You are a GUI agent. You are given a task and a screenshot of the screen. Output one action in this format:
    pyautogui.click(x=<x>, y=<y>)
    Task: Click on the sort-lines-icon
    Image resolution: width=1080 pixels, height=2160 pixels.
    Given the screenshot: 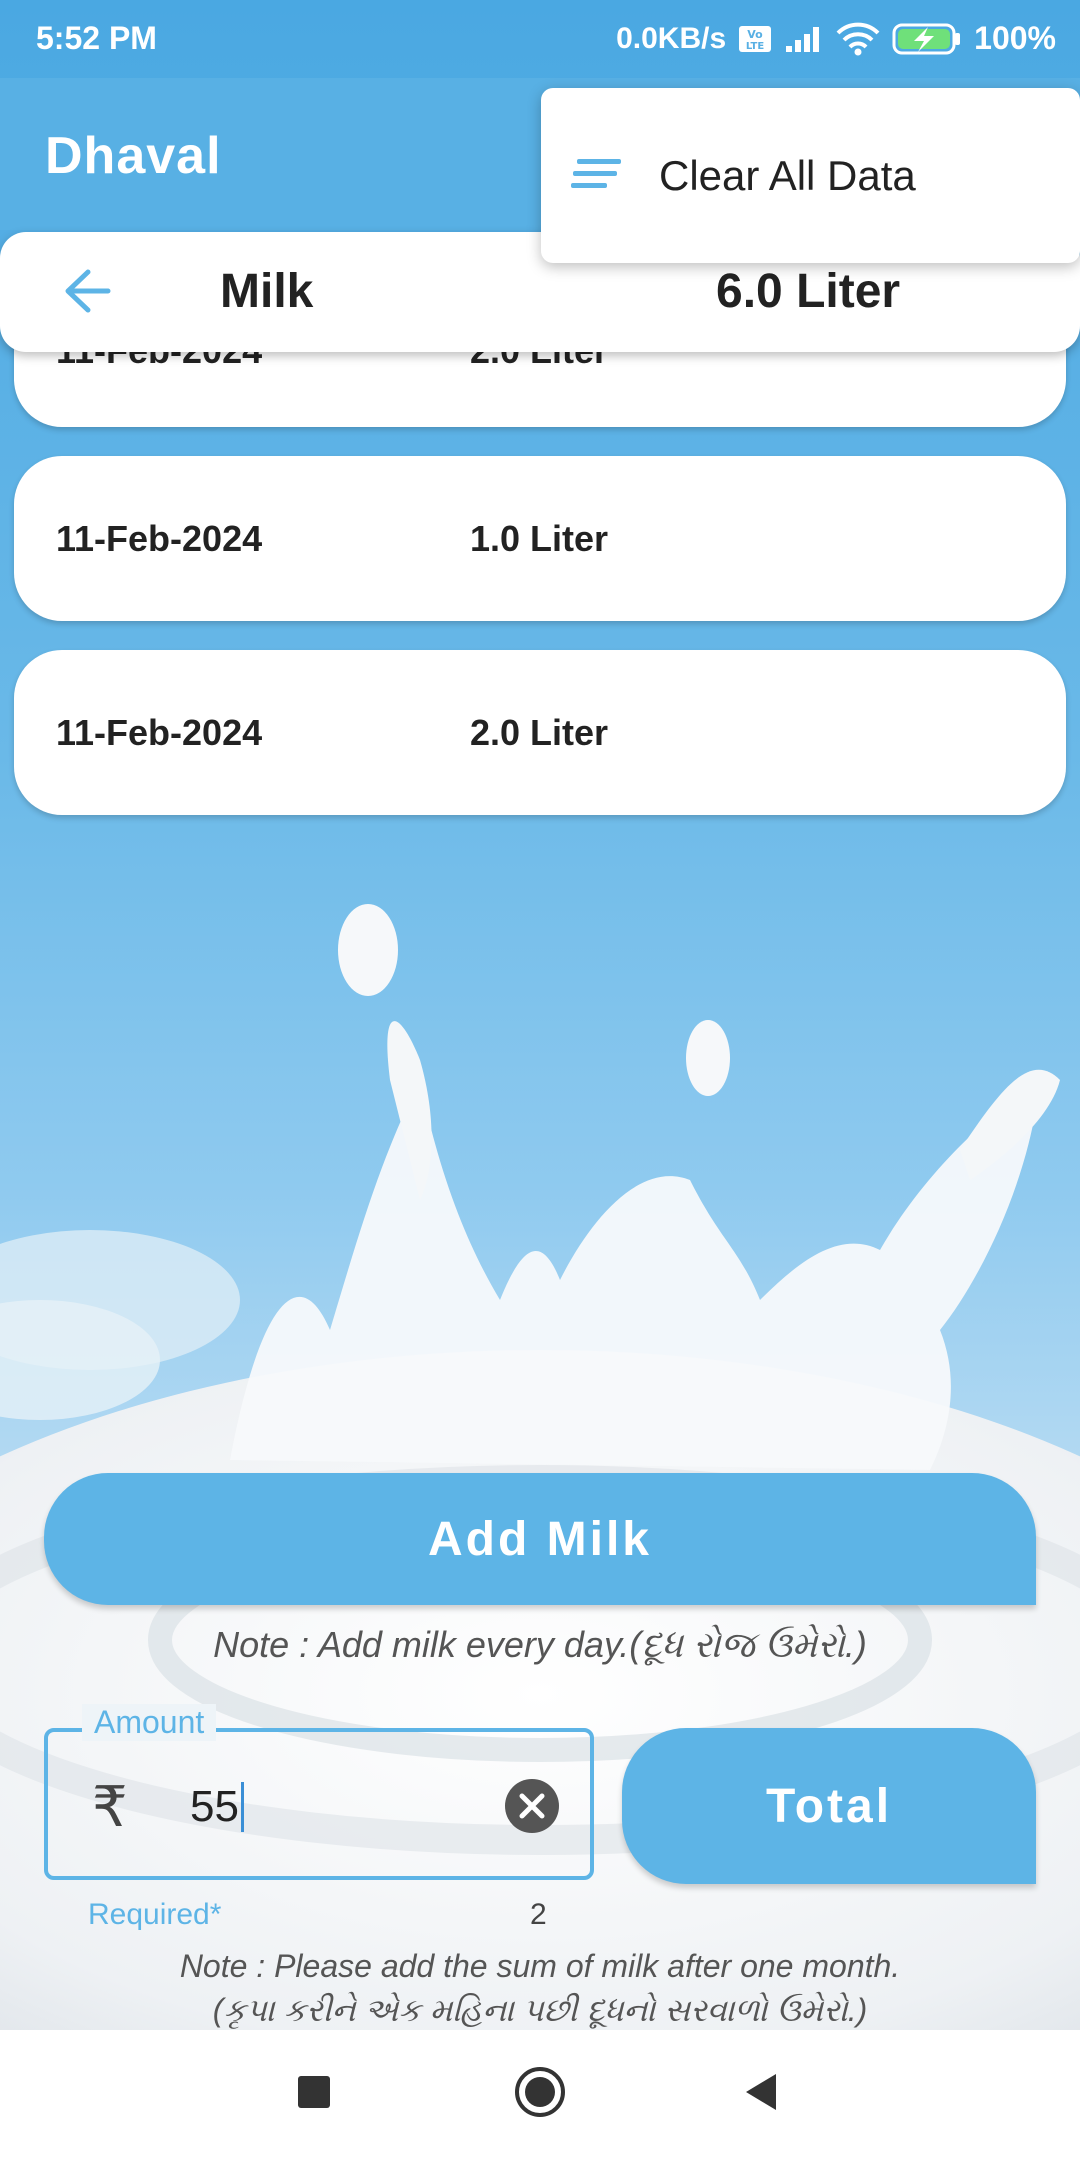 What is the action you would take?
    pyautogui.click(x=597, y=176)
    